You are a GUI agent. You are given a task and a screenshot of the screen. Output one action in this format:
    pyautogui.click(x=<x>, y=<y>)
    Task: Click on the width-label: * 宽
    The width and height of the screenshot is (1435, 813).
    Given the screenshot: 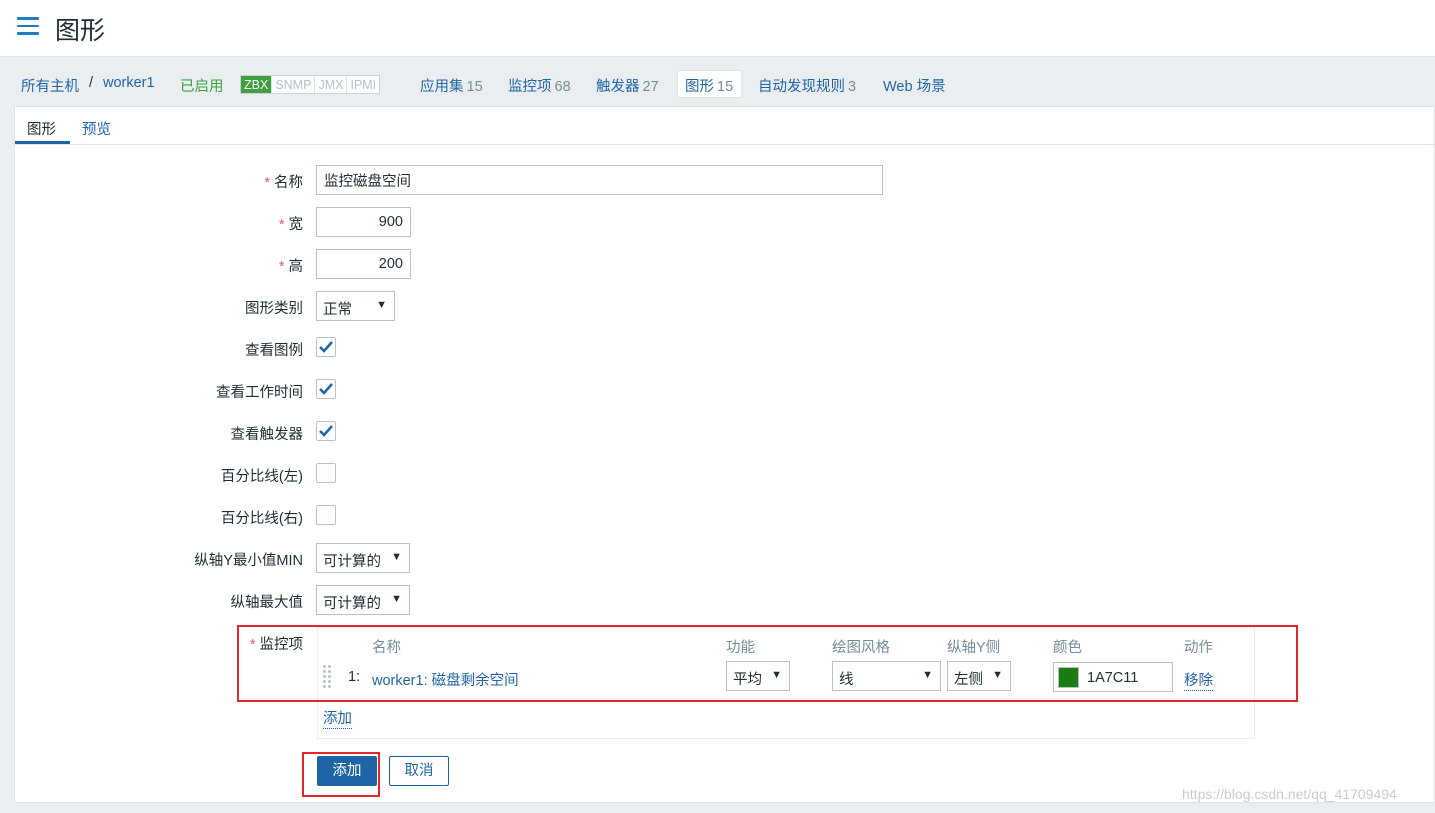 What is the action you would take?
    pyautogui.click(x=290, y=225)
    